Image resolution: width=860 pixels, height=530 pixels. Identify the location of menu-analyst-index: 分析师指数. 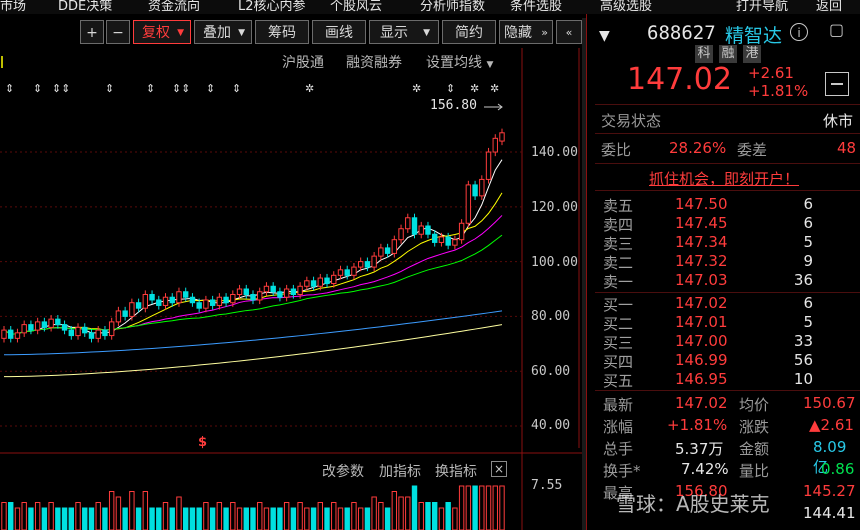
(452, 7).